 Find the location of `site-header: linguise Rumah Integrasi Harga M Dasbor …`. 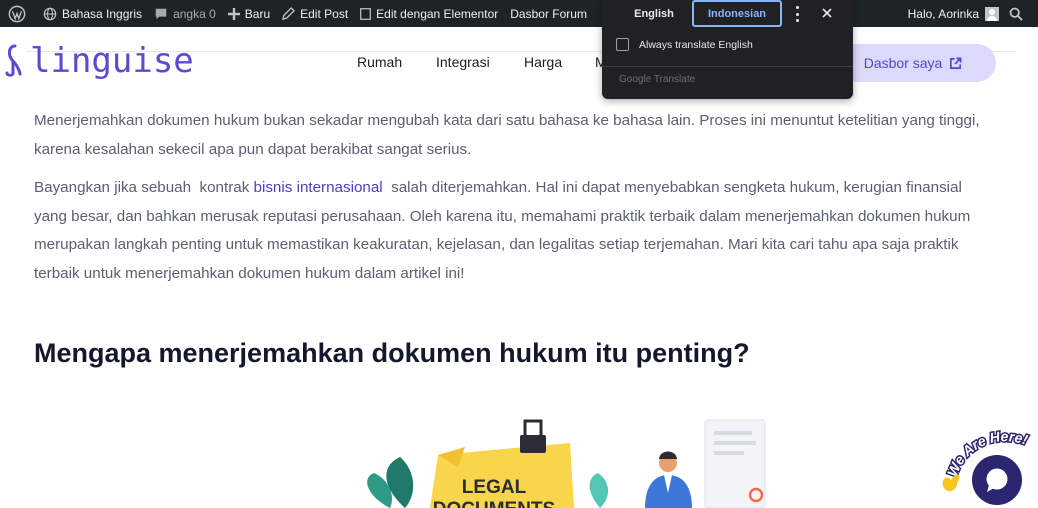

site-header: linguise Rumah Integrasi Harga M Dasbor … is located at coordinates (519, 63).